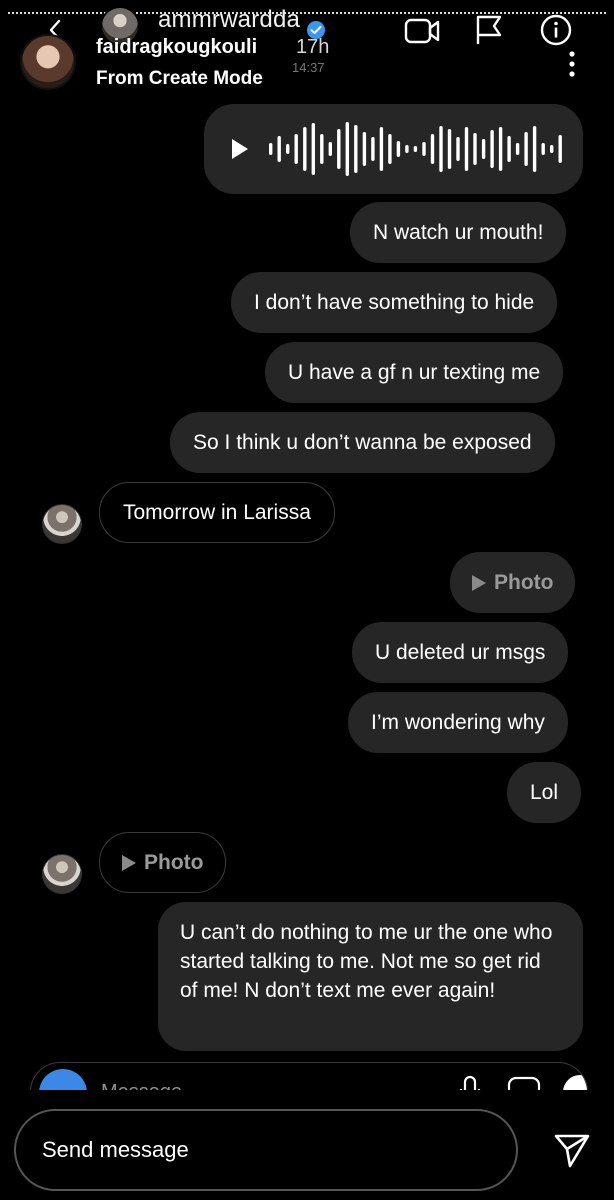 Image resolution: width=614 pixels, height=1200 pixels. I want to click on story-subtitle: From Create Mode, so click(179, 78).